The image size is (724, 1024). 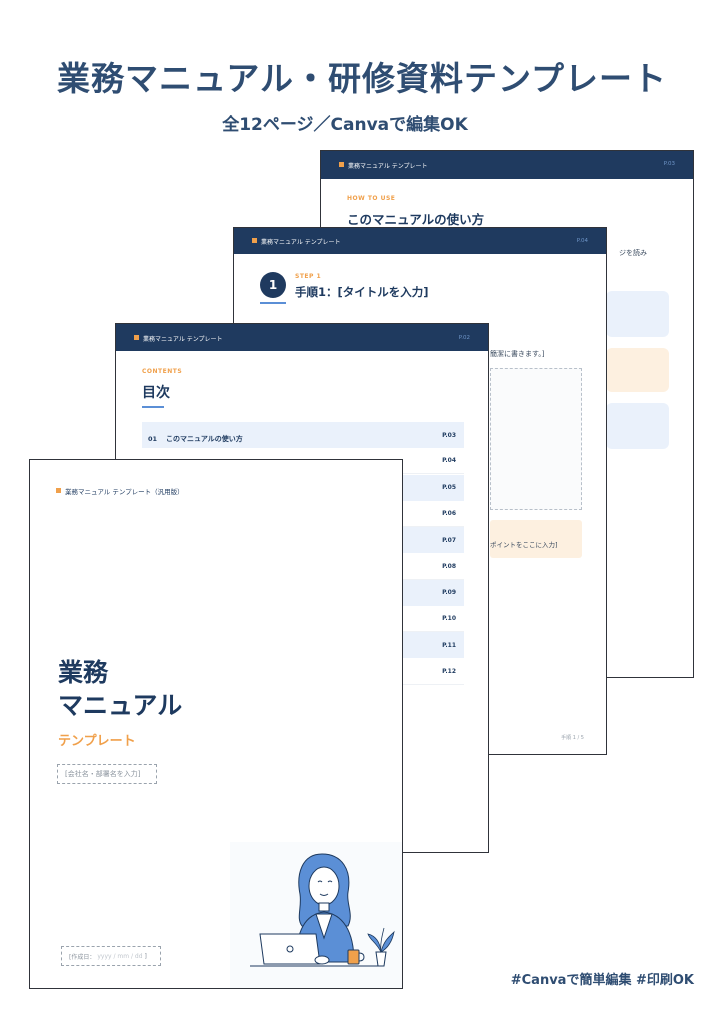 What do you see at coordinates (633, 253) in the screenshot?
I see `body-text: ジを読み` at bounding box center [633, 253].